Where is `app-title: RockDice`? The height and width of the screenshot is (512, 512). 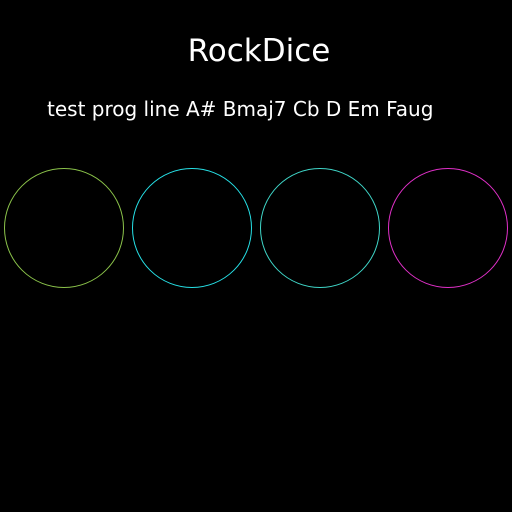 app-title: RockDice is located at coordinates (259, 51).